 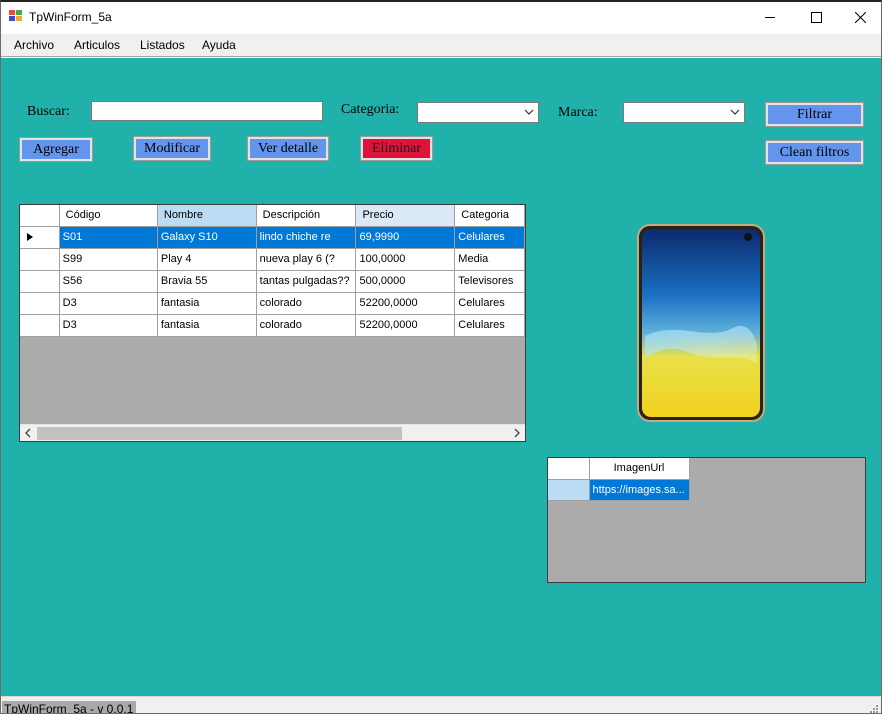 I want to click on minimize-button, so click(x=770, y=17).